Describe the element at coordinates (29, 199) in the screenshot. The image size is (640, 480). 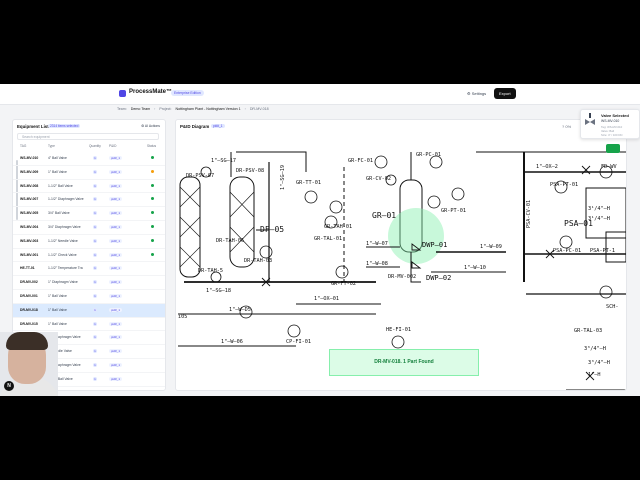
I see `row-tag: WS-MV-007` at that location.